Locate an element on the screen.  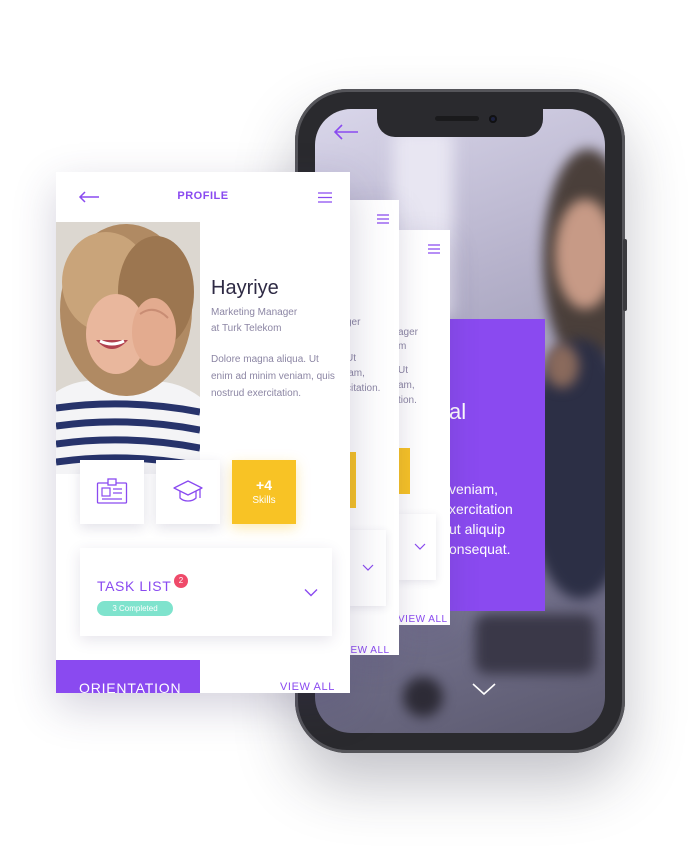
profile-name: Hayriye is located at coordinates (245, 288).